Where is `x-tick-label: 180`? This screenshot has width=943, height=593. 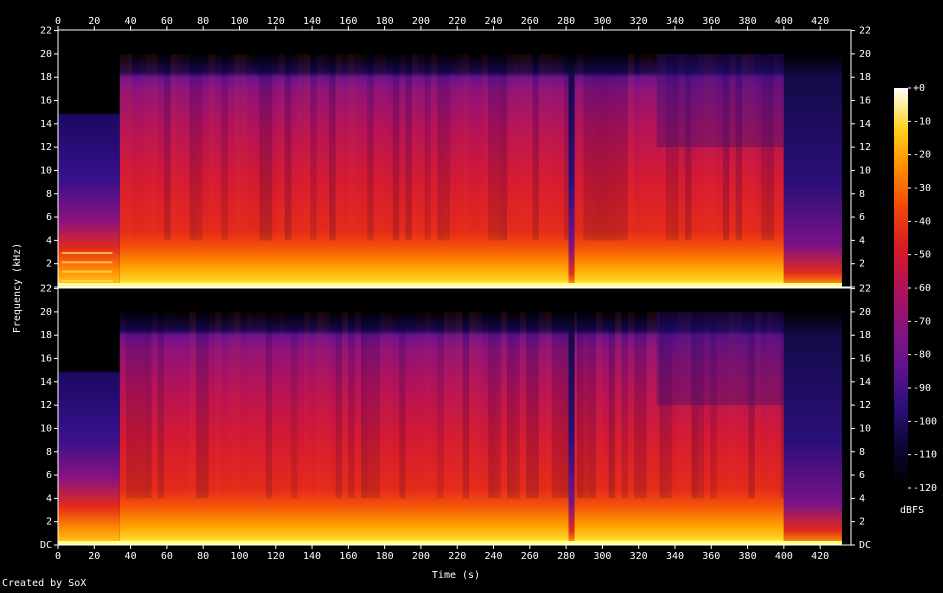 x-tick-label: 180 is located at coordinates (385, 556).